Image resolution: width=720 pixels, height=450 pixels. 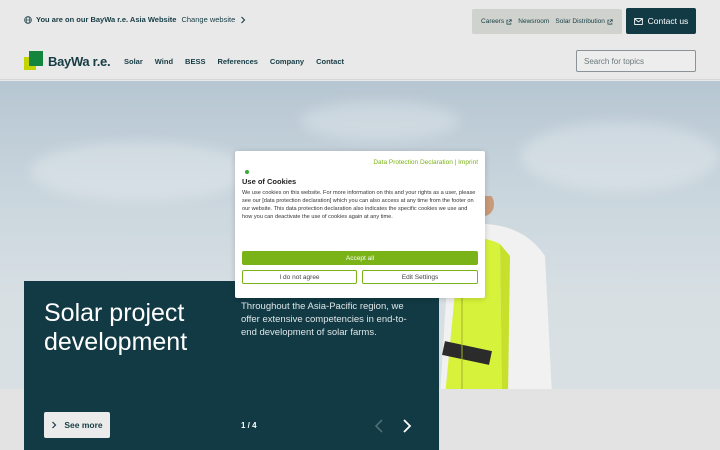 What do you see at coordinates (299, 277) in the screenshot?
I see `decline-button: I do not agree` at bounding box center [299, 277].